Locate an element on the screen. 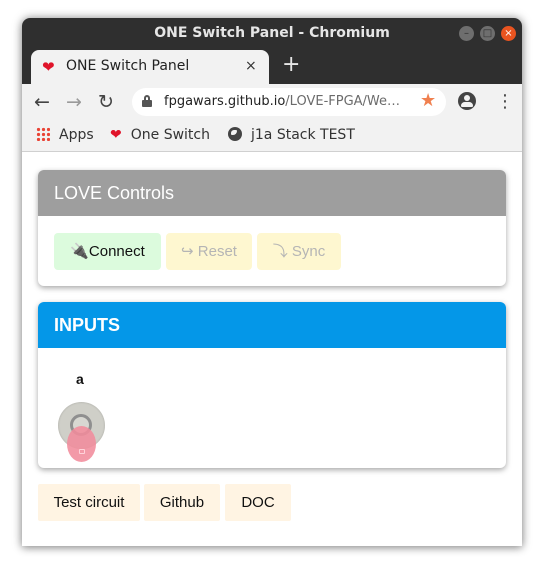 Image resolution: width=546 pixels, height=566 pixels. plug-icon: 🔌 is located at coordinates (79, 251).